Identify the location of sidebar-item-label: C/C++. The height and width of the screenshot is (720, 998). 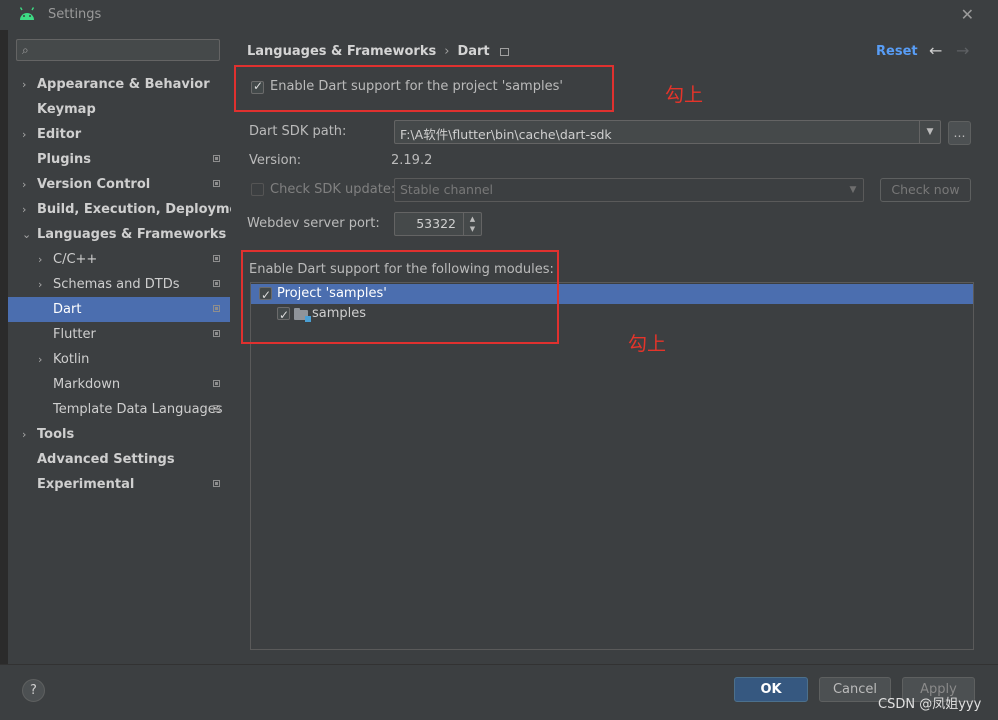
(75, 259).